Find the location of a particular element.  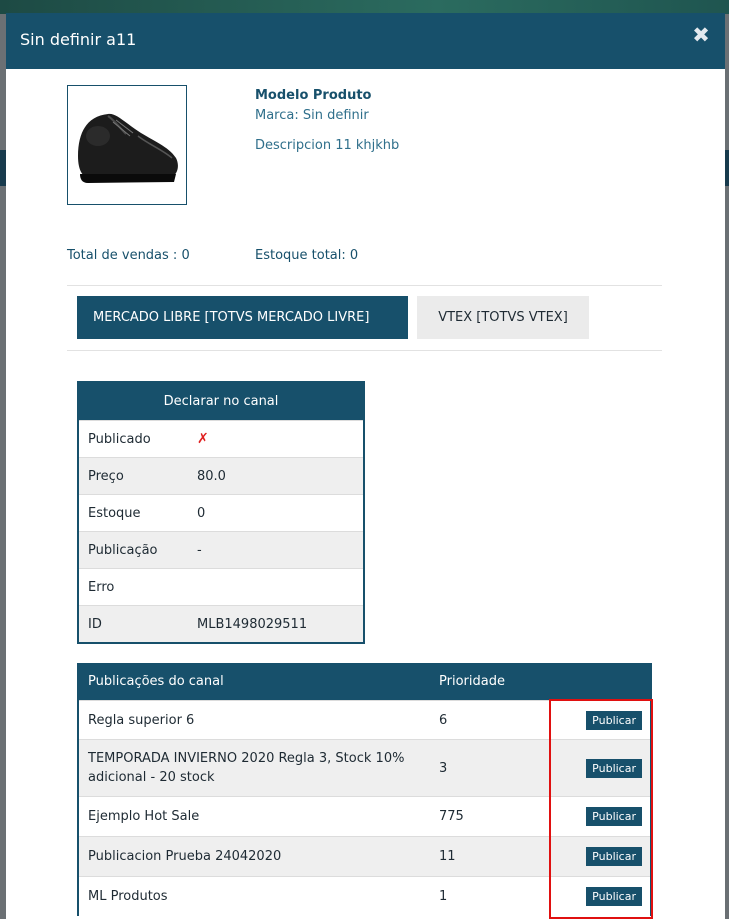

shoe-icon is located at coordinates (128, 148).